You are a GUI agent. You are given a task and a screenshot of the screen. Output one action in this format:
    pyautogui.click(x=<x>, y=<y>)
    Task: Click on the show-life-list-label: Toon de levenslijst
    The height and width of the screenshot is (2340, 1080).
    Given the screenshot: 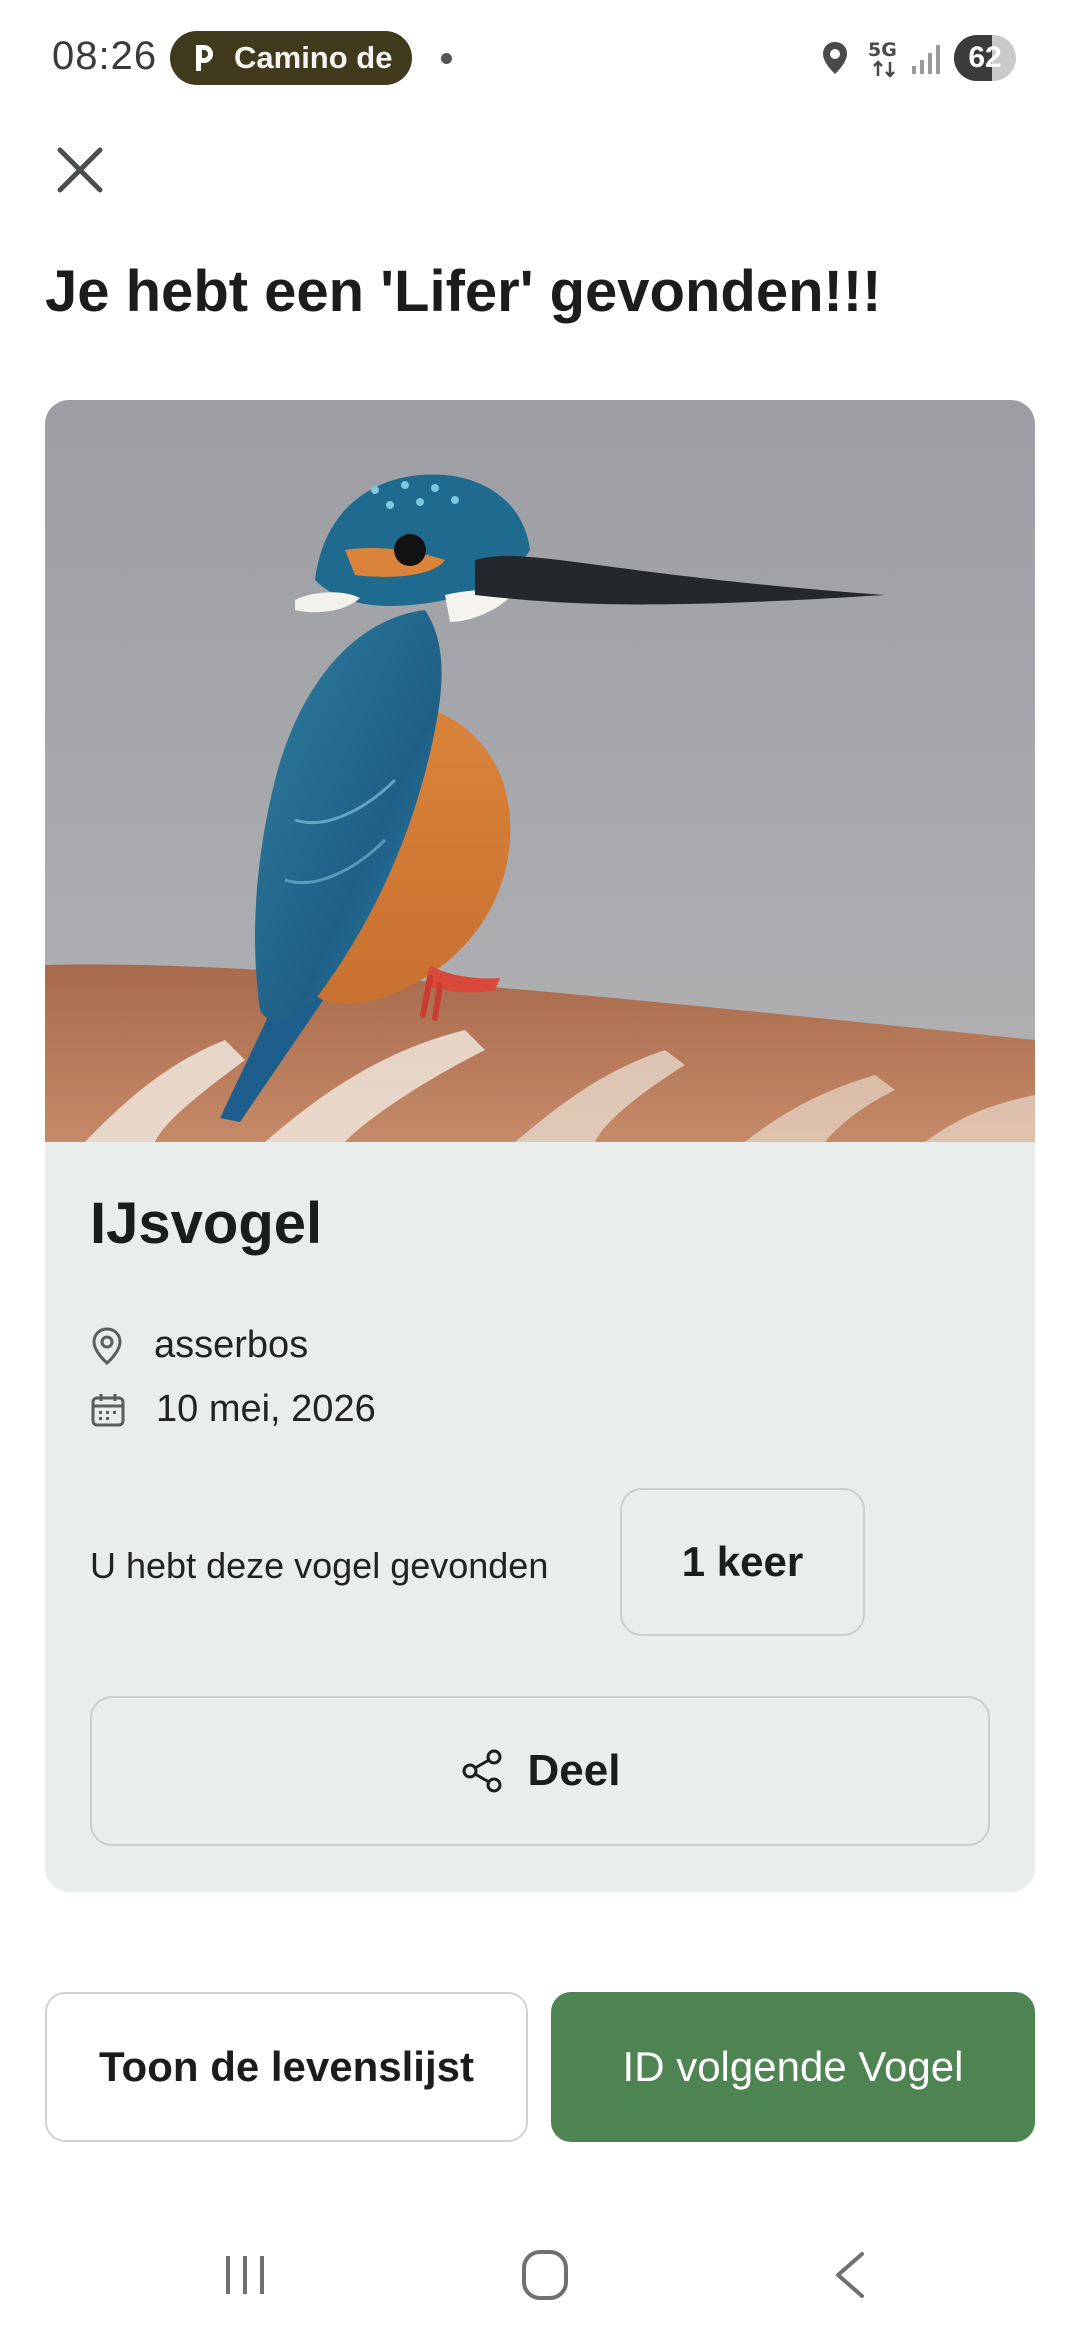 What is the action you would take?
    pyautogui.click(x=286, y=2066)
    